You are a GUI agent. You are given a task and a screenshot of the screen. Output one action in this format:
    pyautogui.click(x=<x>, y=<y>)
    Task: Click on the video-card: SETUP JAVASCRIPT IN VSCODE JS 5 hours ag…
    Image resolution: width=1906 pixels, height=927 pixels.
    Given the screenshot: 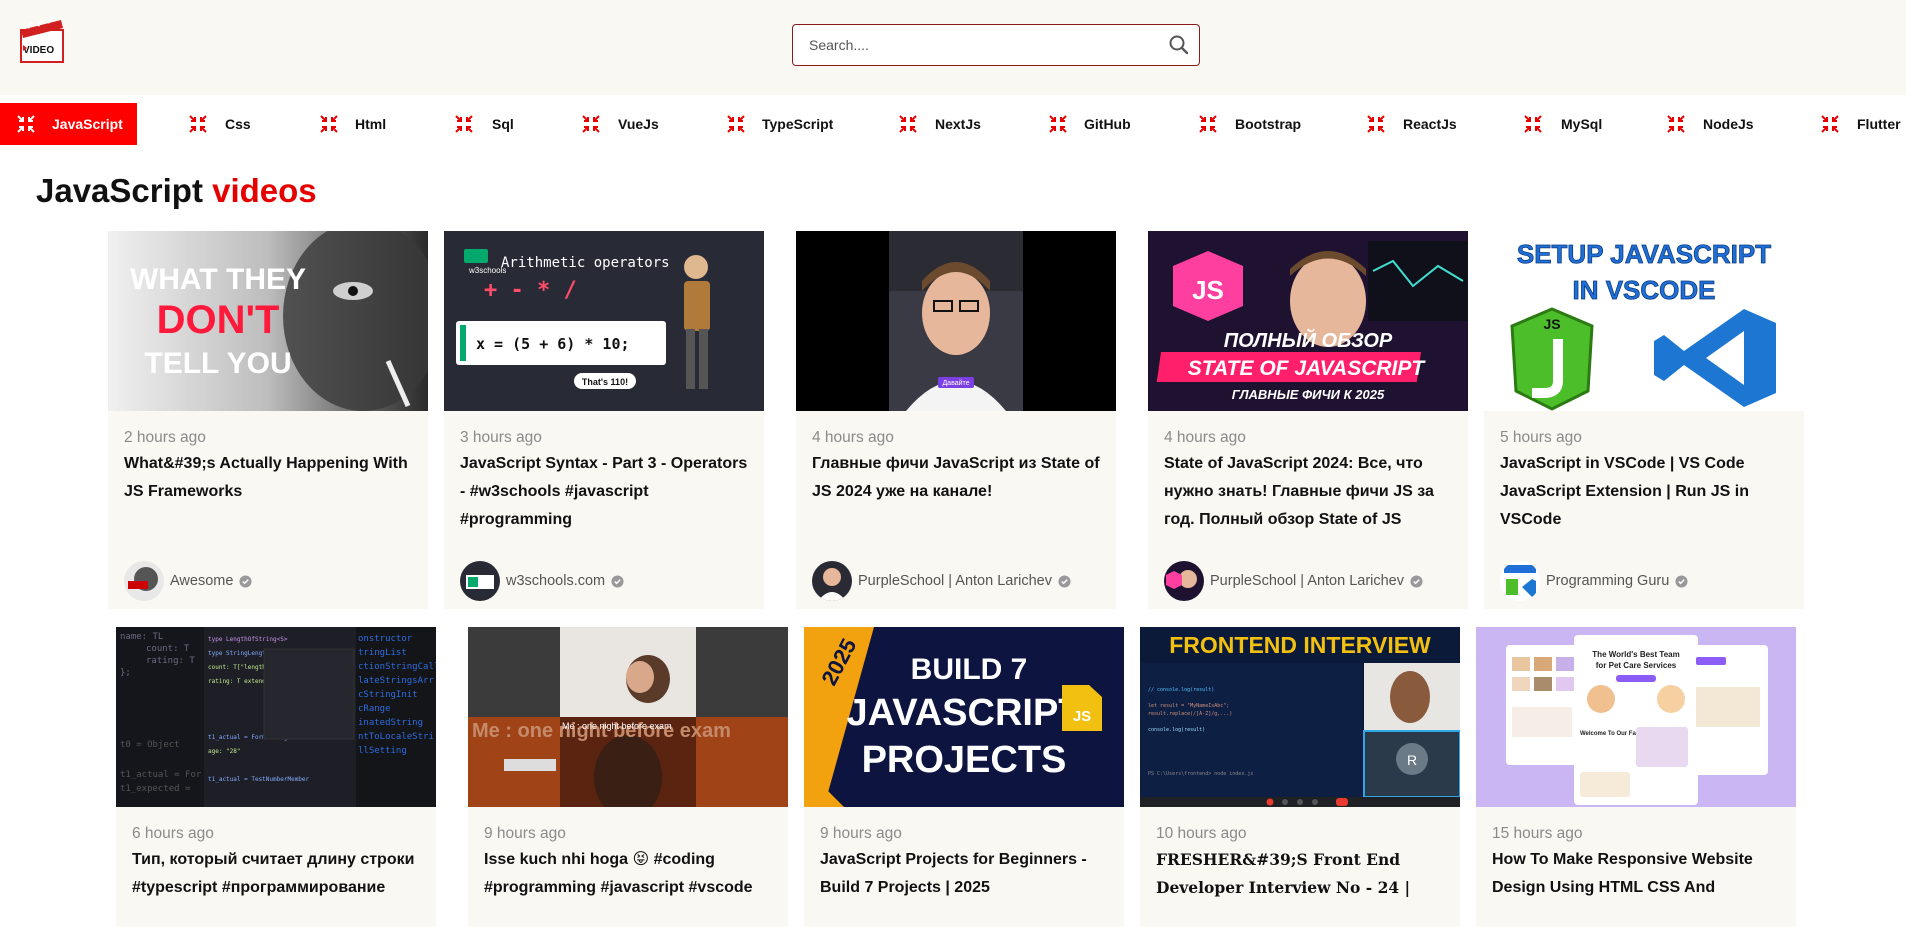 What is the action you would take?
    pyautogui.click(x=1644, y=420)
    